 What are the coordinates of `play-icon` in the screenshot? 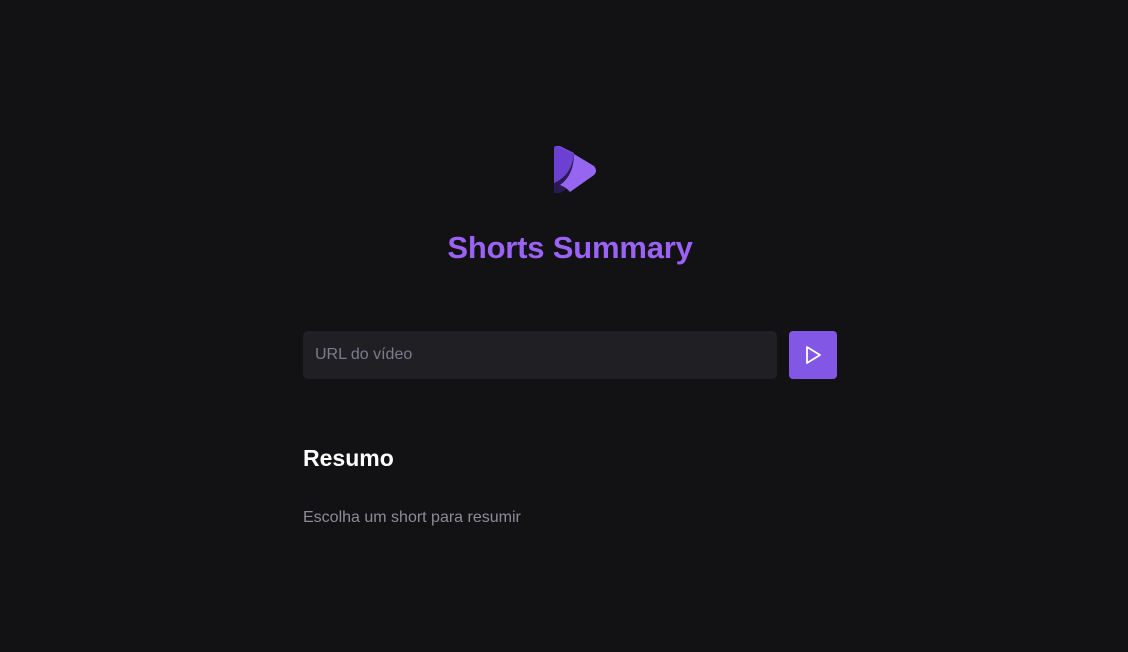 It's located at (813, 355).